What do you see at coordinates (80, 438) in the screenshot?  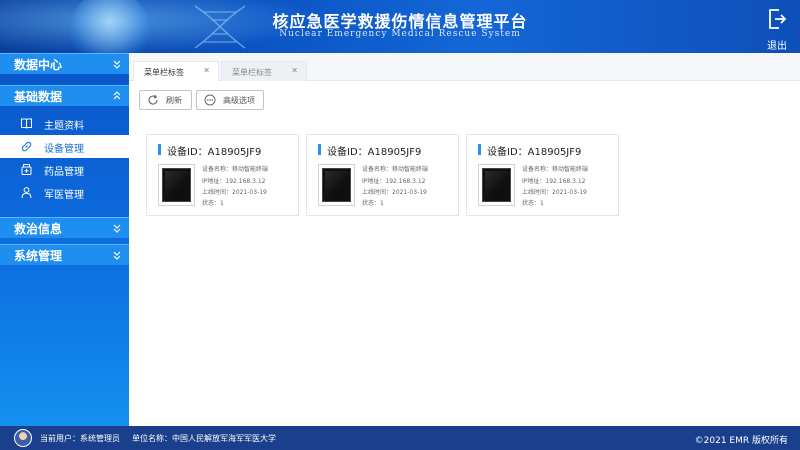 I see `current-user: 当前用户：系统管理员` at bounding box center [80, 438].